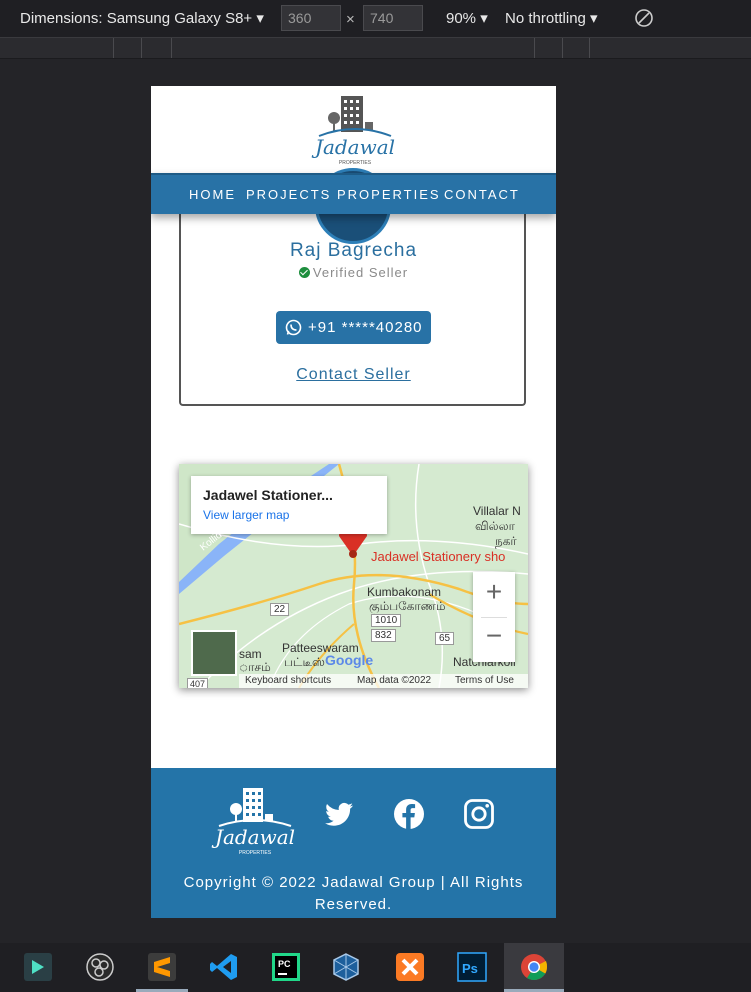  I want to click on site-header: Jadawal PROPERTIES, so click(353, 130).